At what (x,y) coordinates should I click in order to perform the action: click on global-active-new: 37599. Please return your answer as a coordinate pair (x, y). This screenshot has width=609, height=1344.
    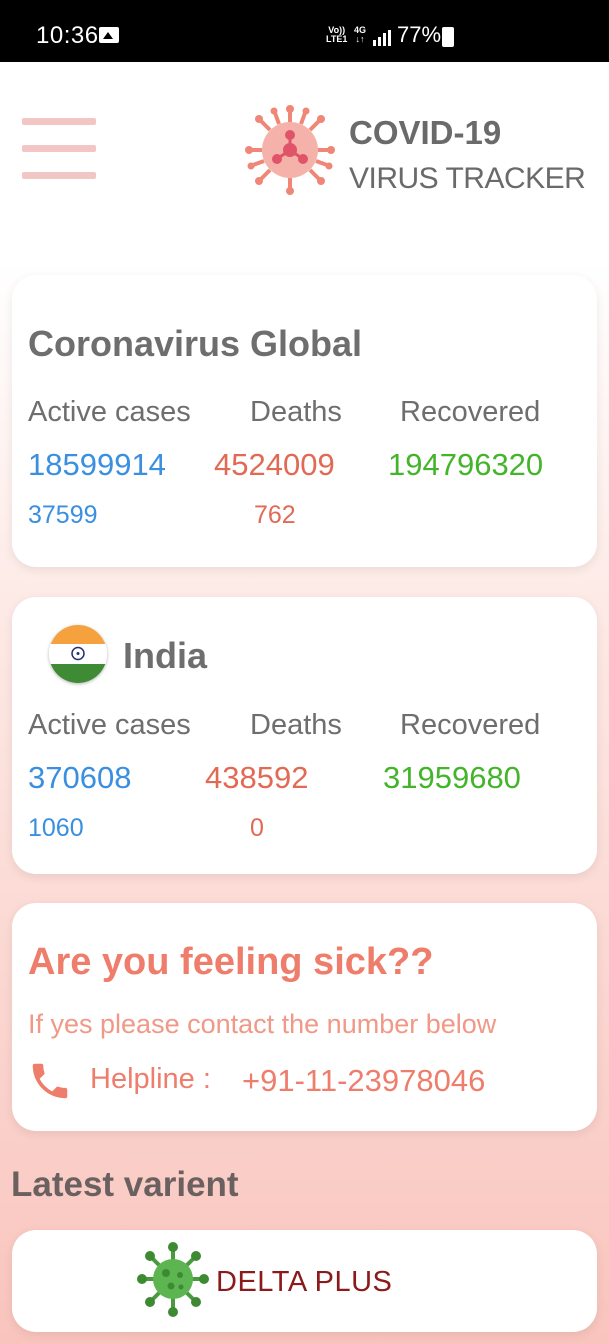
    Looking at the image, I should click on (63, 515).